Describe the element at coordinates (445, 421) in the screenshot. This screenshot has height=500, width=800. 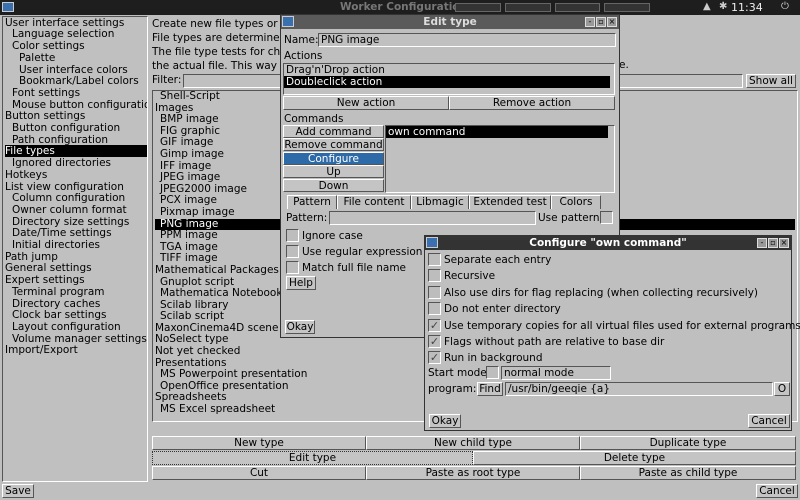
I see `configure-okay-button: Okay` at that location.